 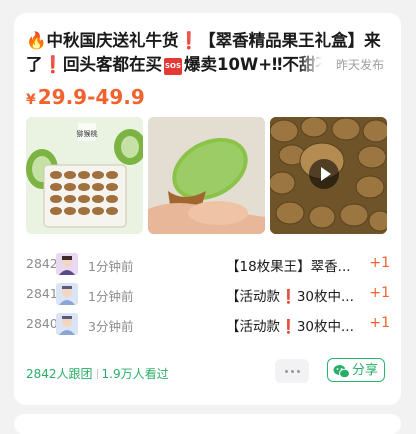 I want to click on title-text-1: 中秋国庆送礼牛货, so click(x=112, y=40).